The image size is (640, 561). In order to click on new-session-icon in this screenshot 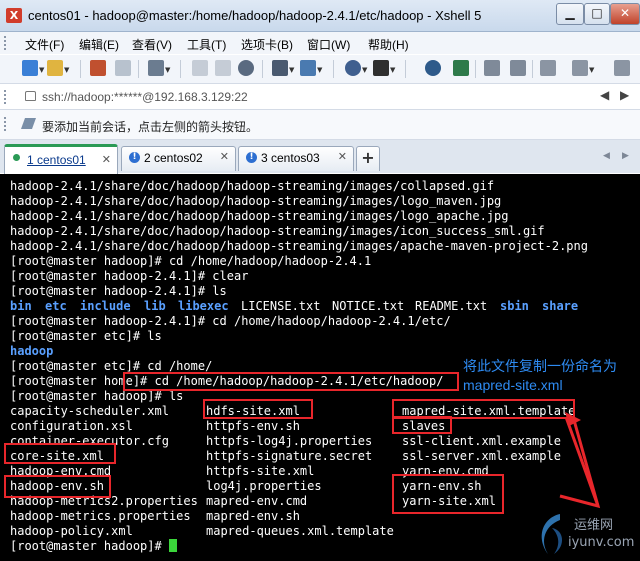, I will do `click(30, 68)`.